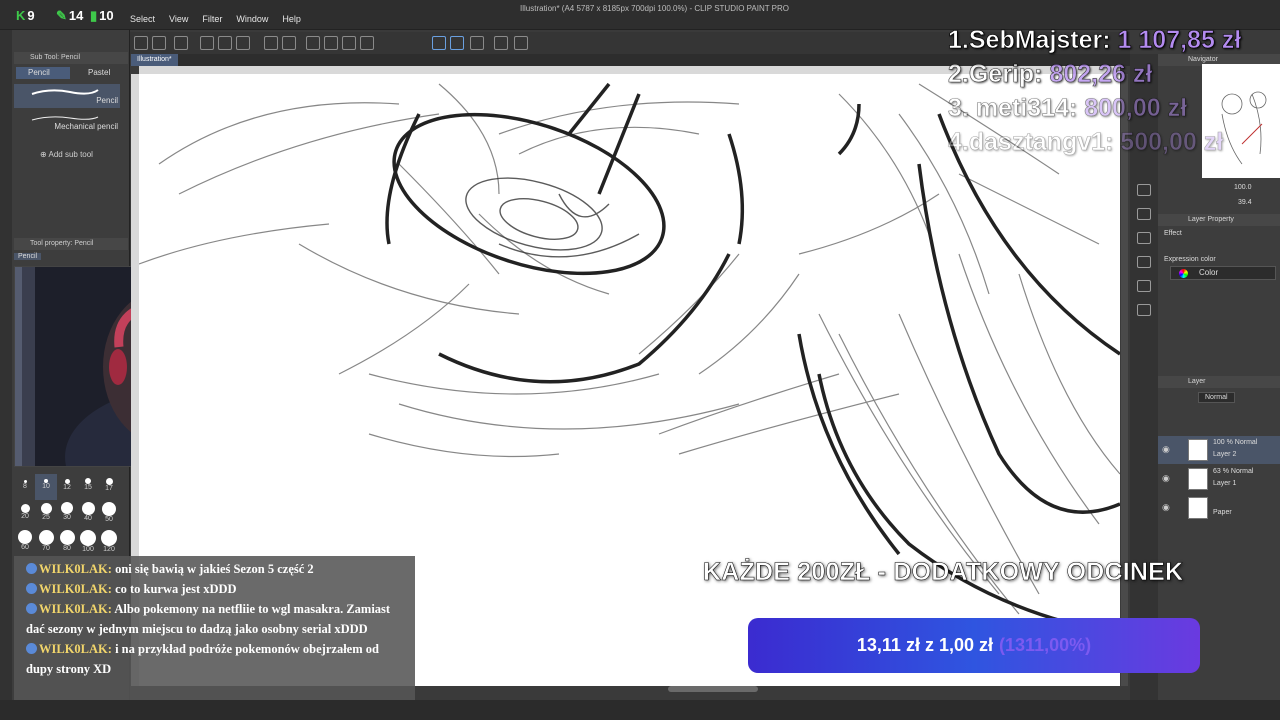 Image resolution: width=1280 pixels, height=720 pixels. What do you see at coordinates (1222, 512) in the screenshot?
I see `layer-name: Paper` at bounding box center [1222, 512].